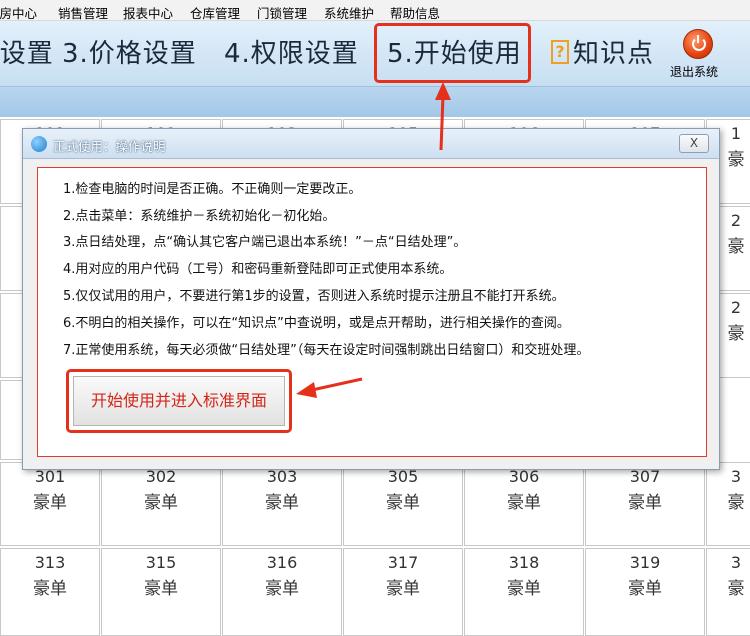  What do you see at coordinates (39, 144) in the screenshot?
I see `app-icon` at bounding box center [39, 144].